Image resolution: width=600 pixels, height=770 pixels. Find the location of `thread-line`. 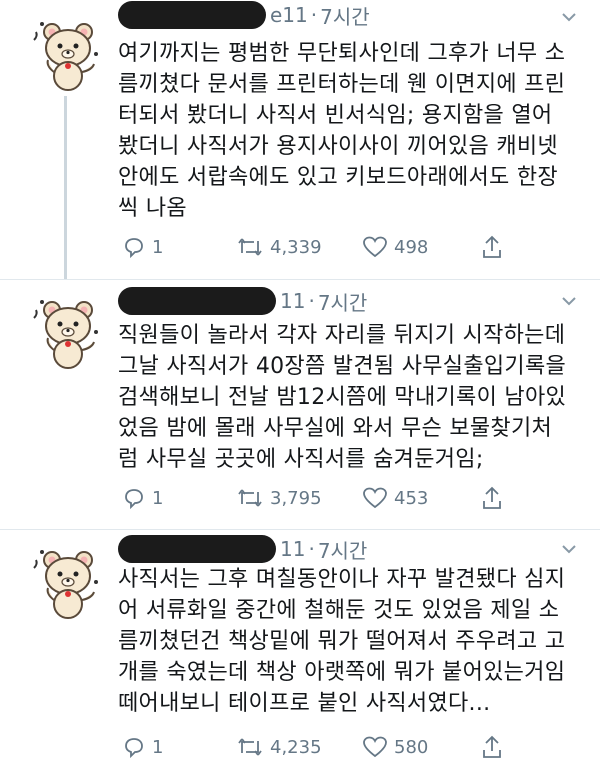

thread-line is located at coordinates (65, 188).